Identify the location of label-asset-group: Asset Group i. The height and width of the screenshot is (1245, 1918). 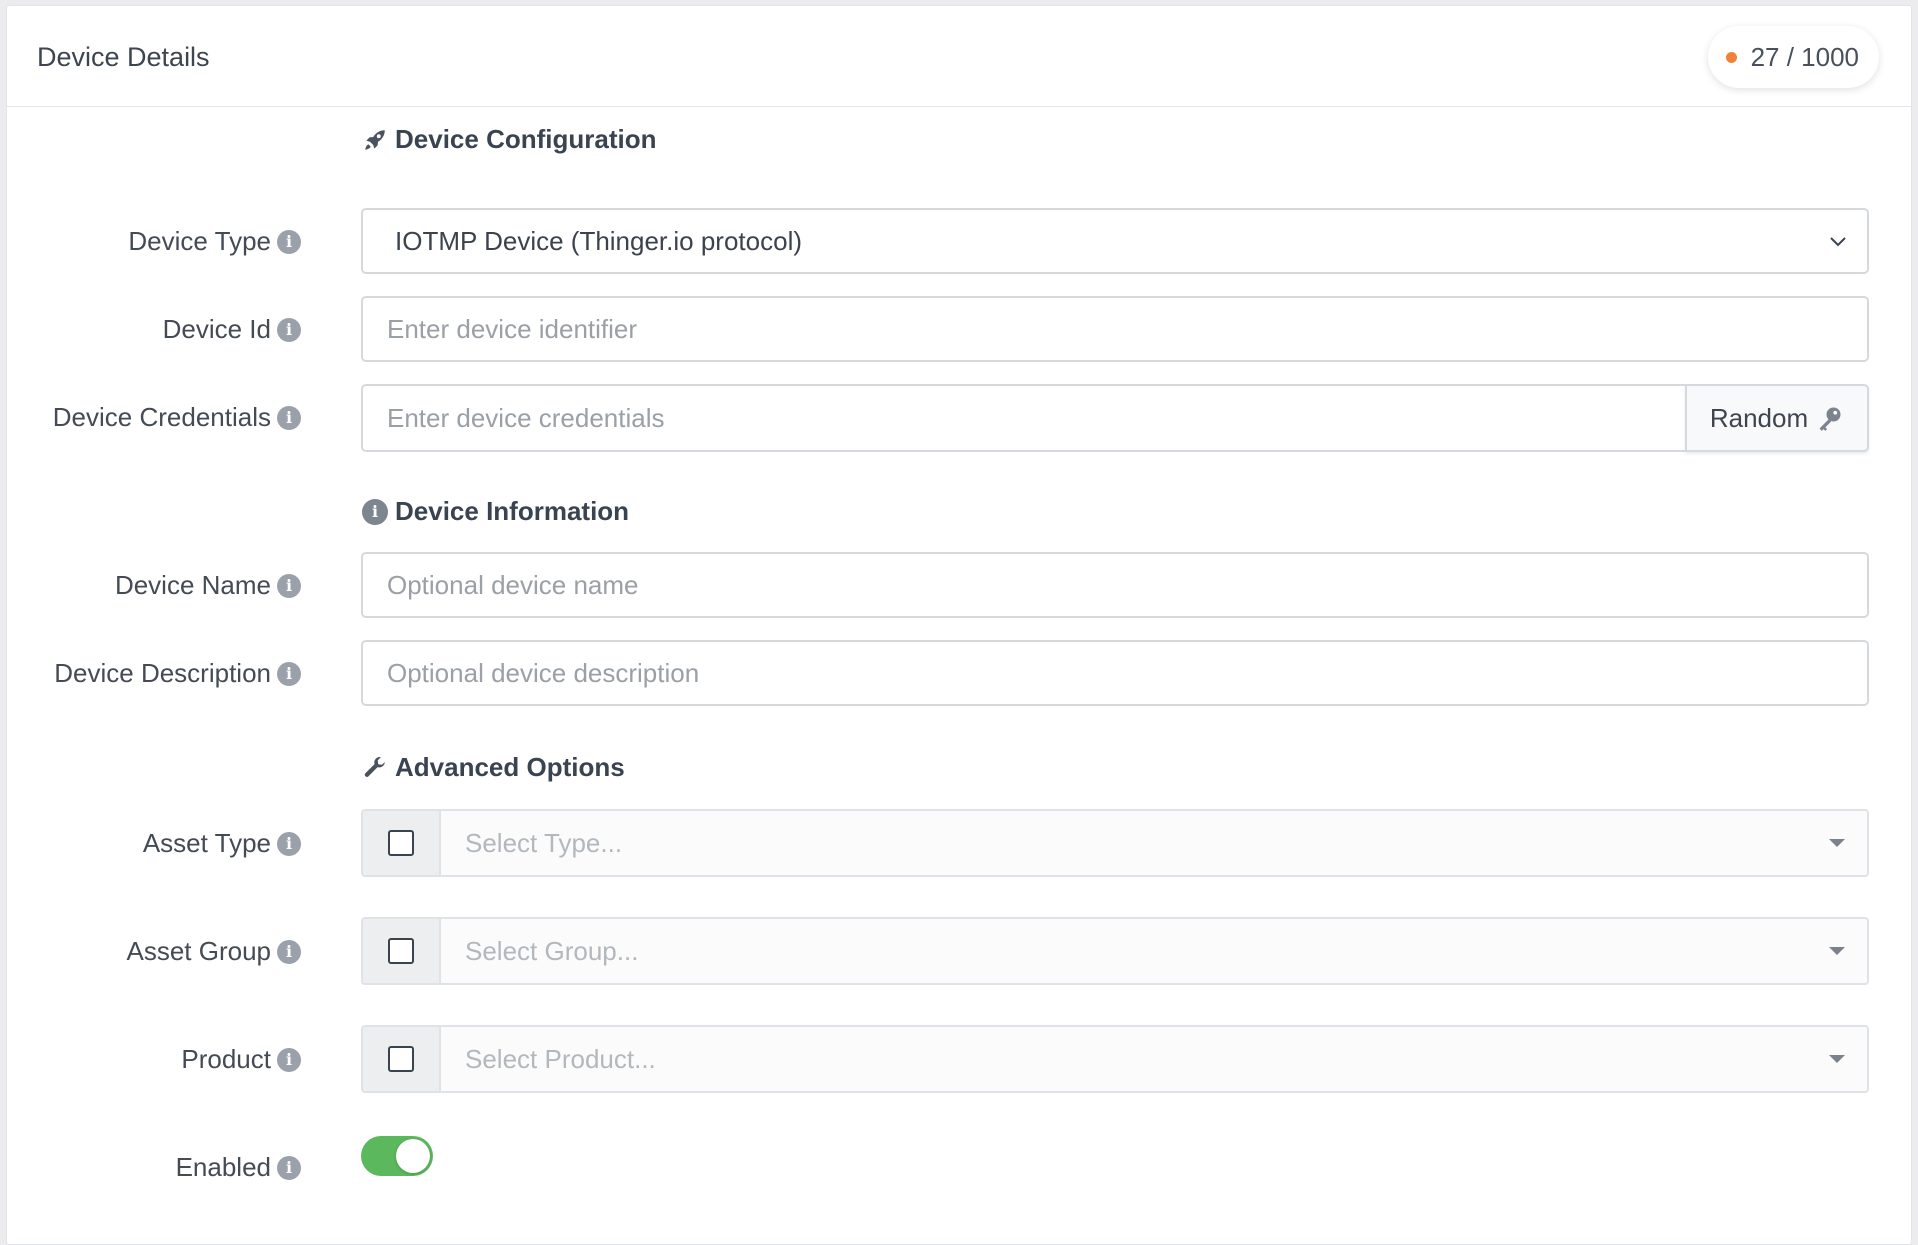
(154, 951).